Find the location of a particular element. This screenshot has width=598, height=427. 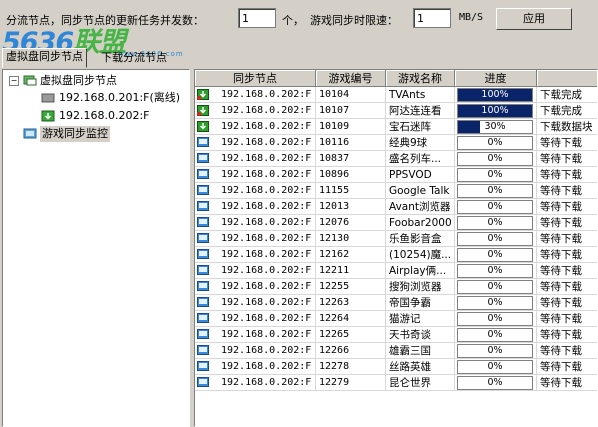

cell-game-id: 12130 is located at coordinates (351, 239).